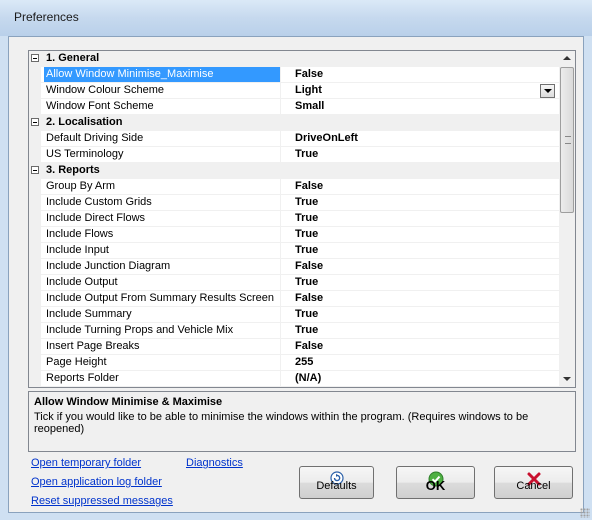 The width and height of the screenshot is (592, 520). I want to click on ok-label: OK, so click(435, 485).